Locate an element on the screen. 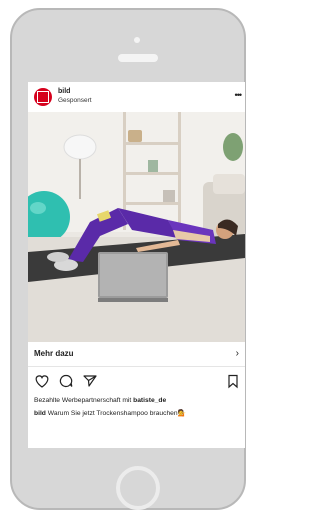 Image resolution: width=320 pixels, height=514 pixels. learn-more-label: Mehr dazu is located at coordinates (54, 353).